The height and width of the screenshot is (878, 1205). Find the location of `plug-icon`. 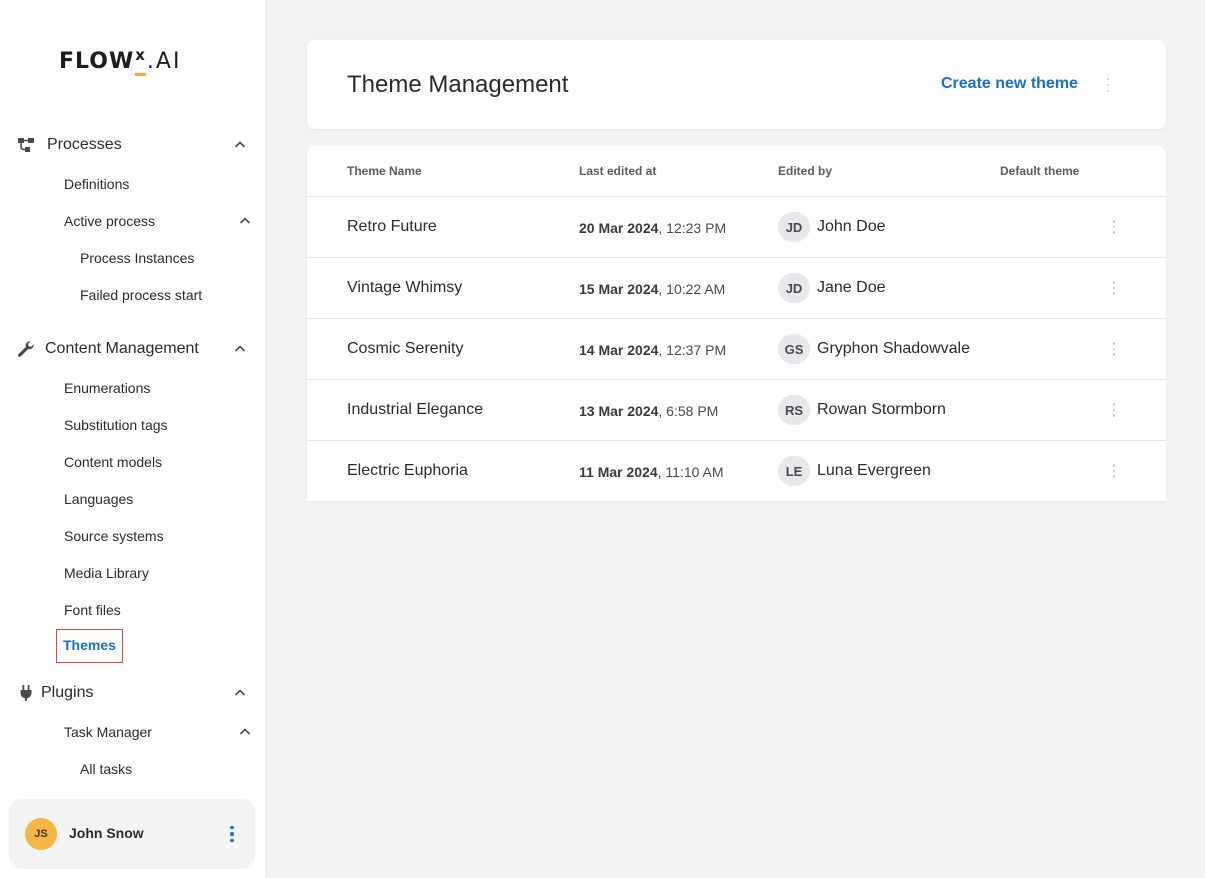

plug-icon is located at coordinates (26, 693).